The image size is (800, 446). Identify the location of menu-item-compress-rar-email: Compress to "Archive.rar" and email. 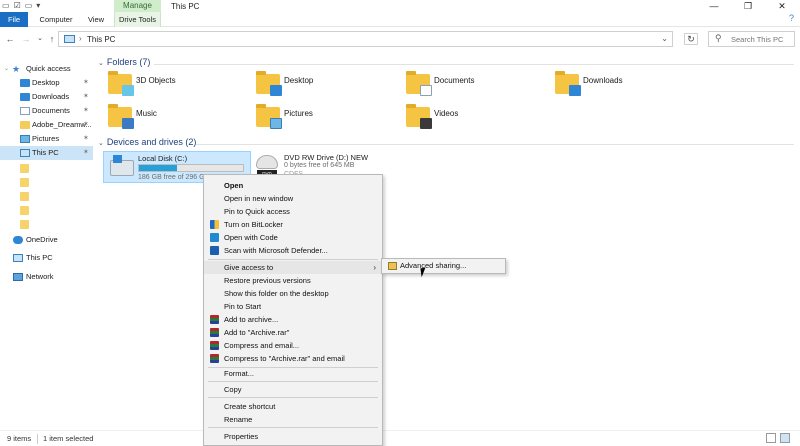
(293, 358).